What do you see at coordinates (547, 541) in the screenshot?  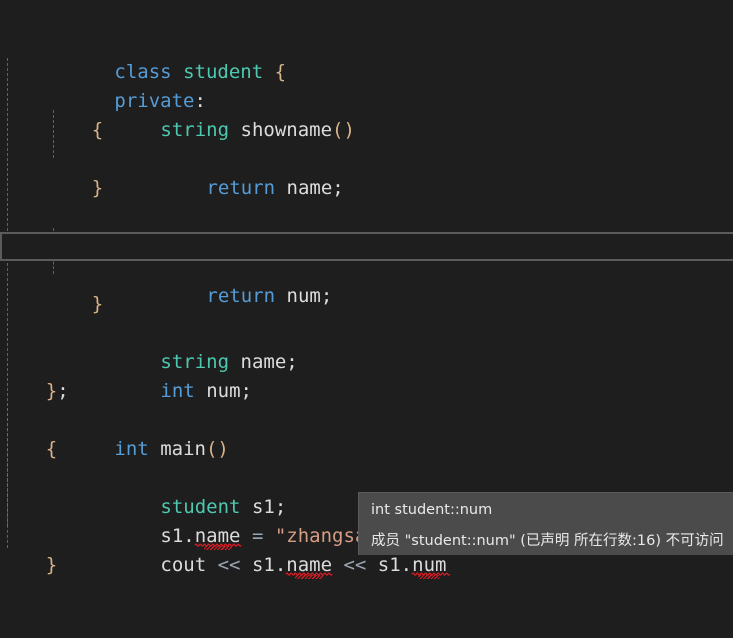 I see `tooltip-message: 成员 "student::num" (已声明 所在行数:16) 不可访问` at bounding box center [547, 541].